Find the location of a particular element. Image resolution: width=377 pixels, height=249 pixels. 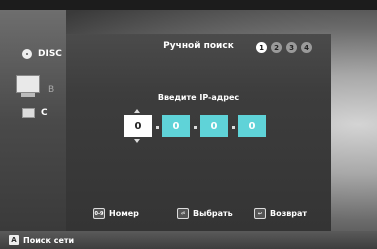

step-3: 3 is located at coordinates (291, 47).